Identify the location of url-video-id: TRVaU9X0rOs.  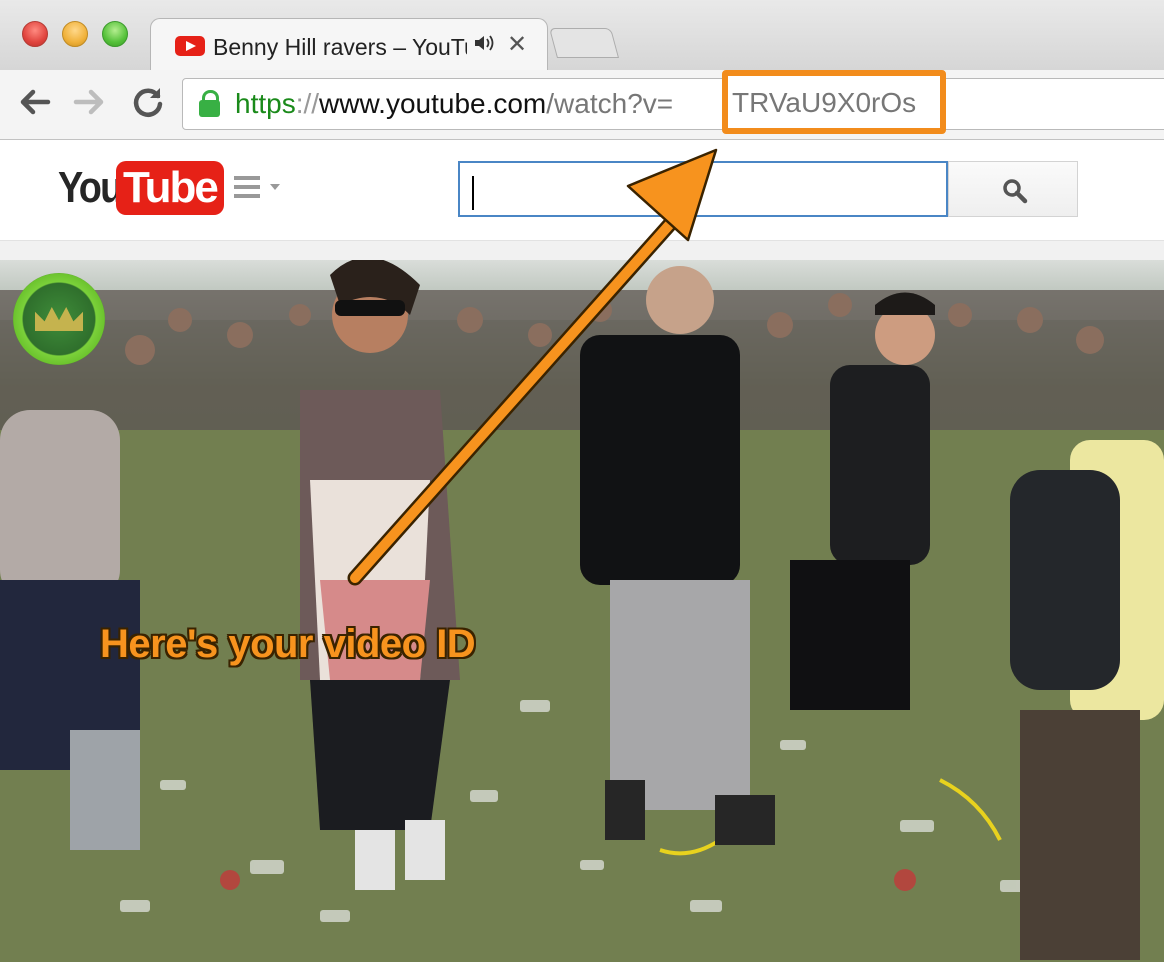
(824, 102).